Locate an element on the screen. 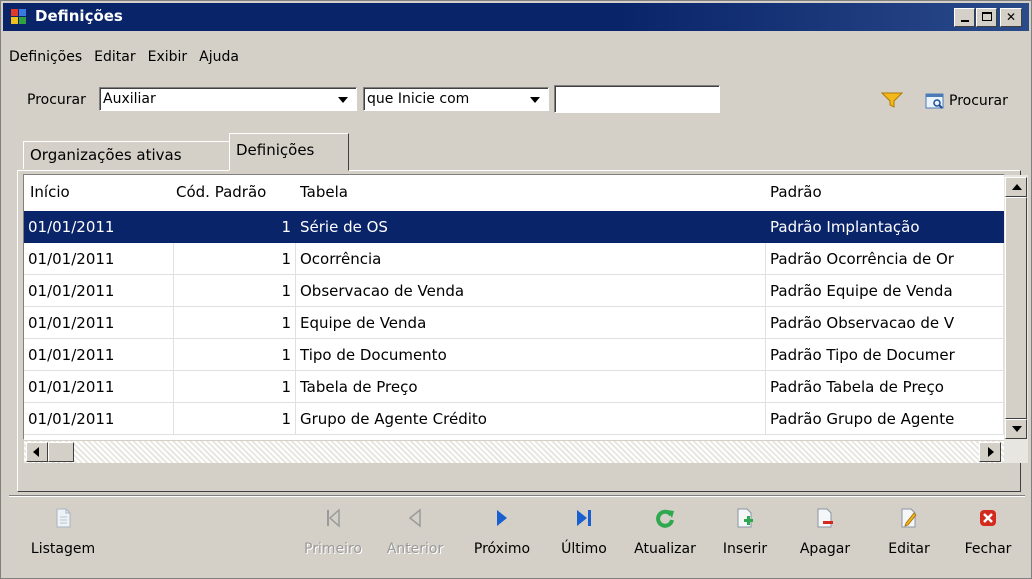 This screenshot has height=579, width=1032. table-cell-tabela: Tabela de Preço is located at coordinates (531, 387).